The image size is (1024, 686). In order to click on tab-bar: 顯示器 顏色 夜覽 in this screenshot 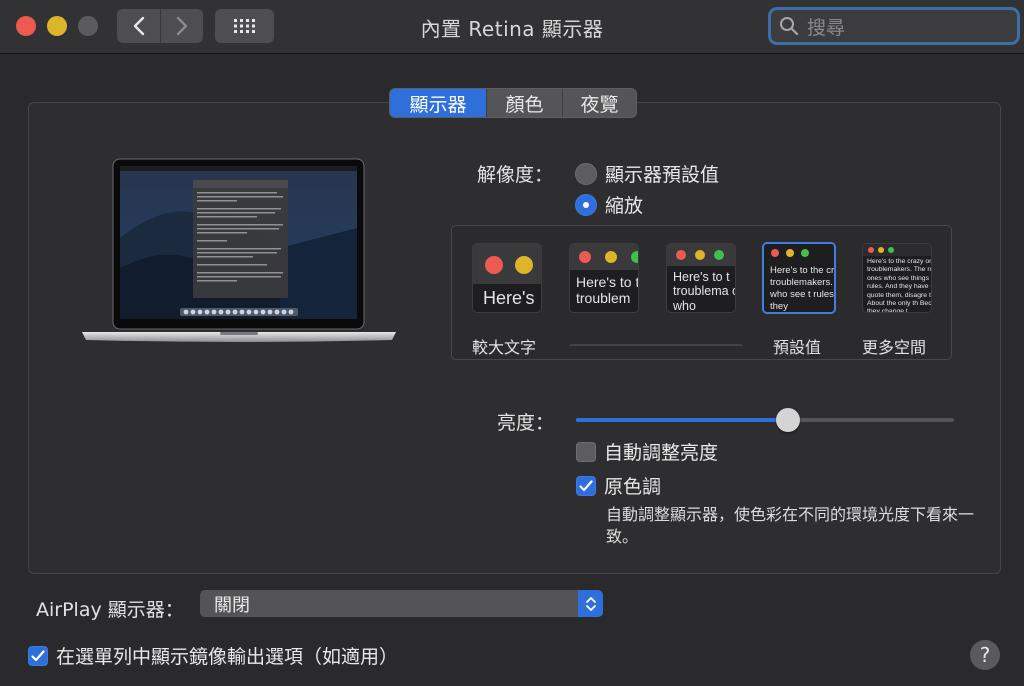, I will do `click(513, 103)`.